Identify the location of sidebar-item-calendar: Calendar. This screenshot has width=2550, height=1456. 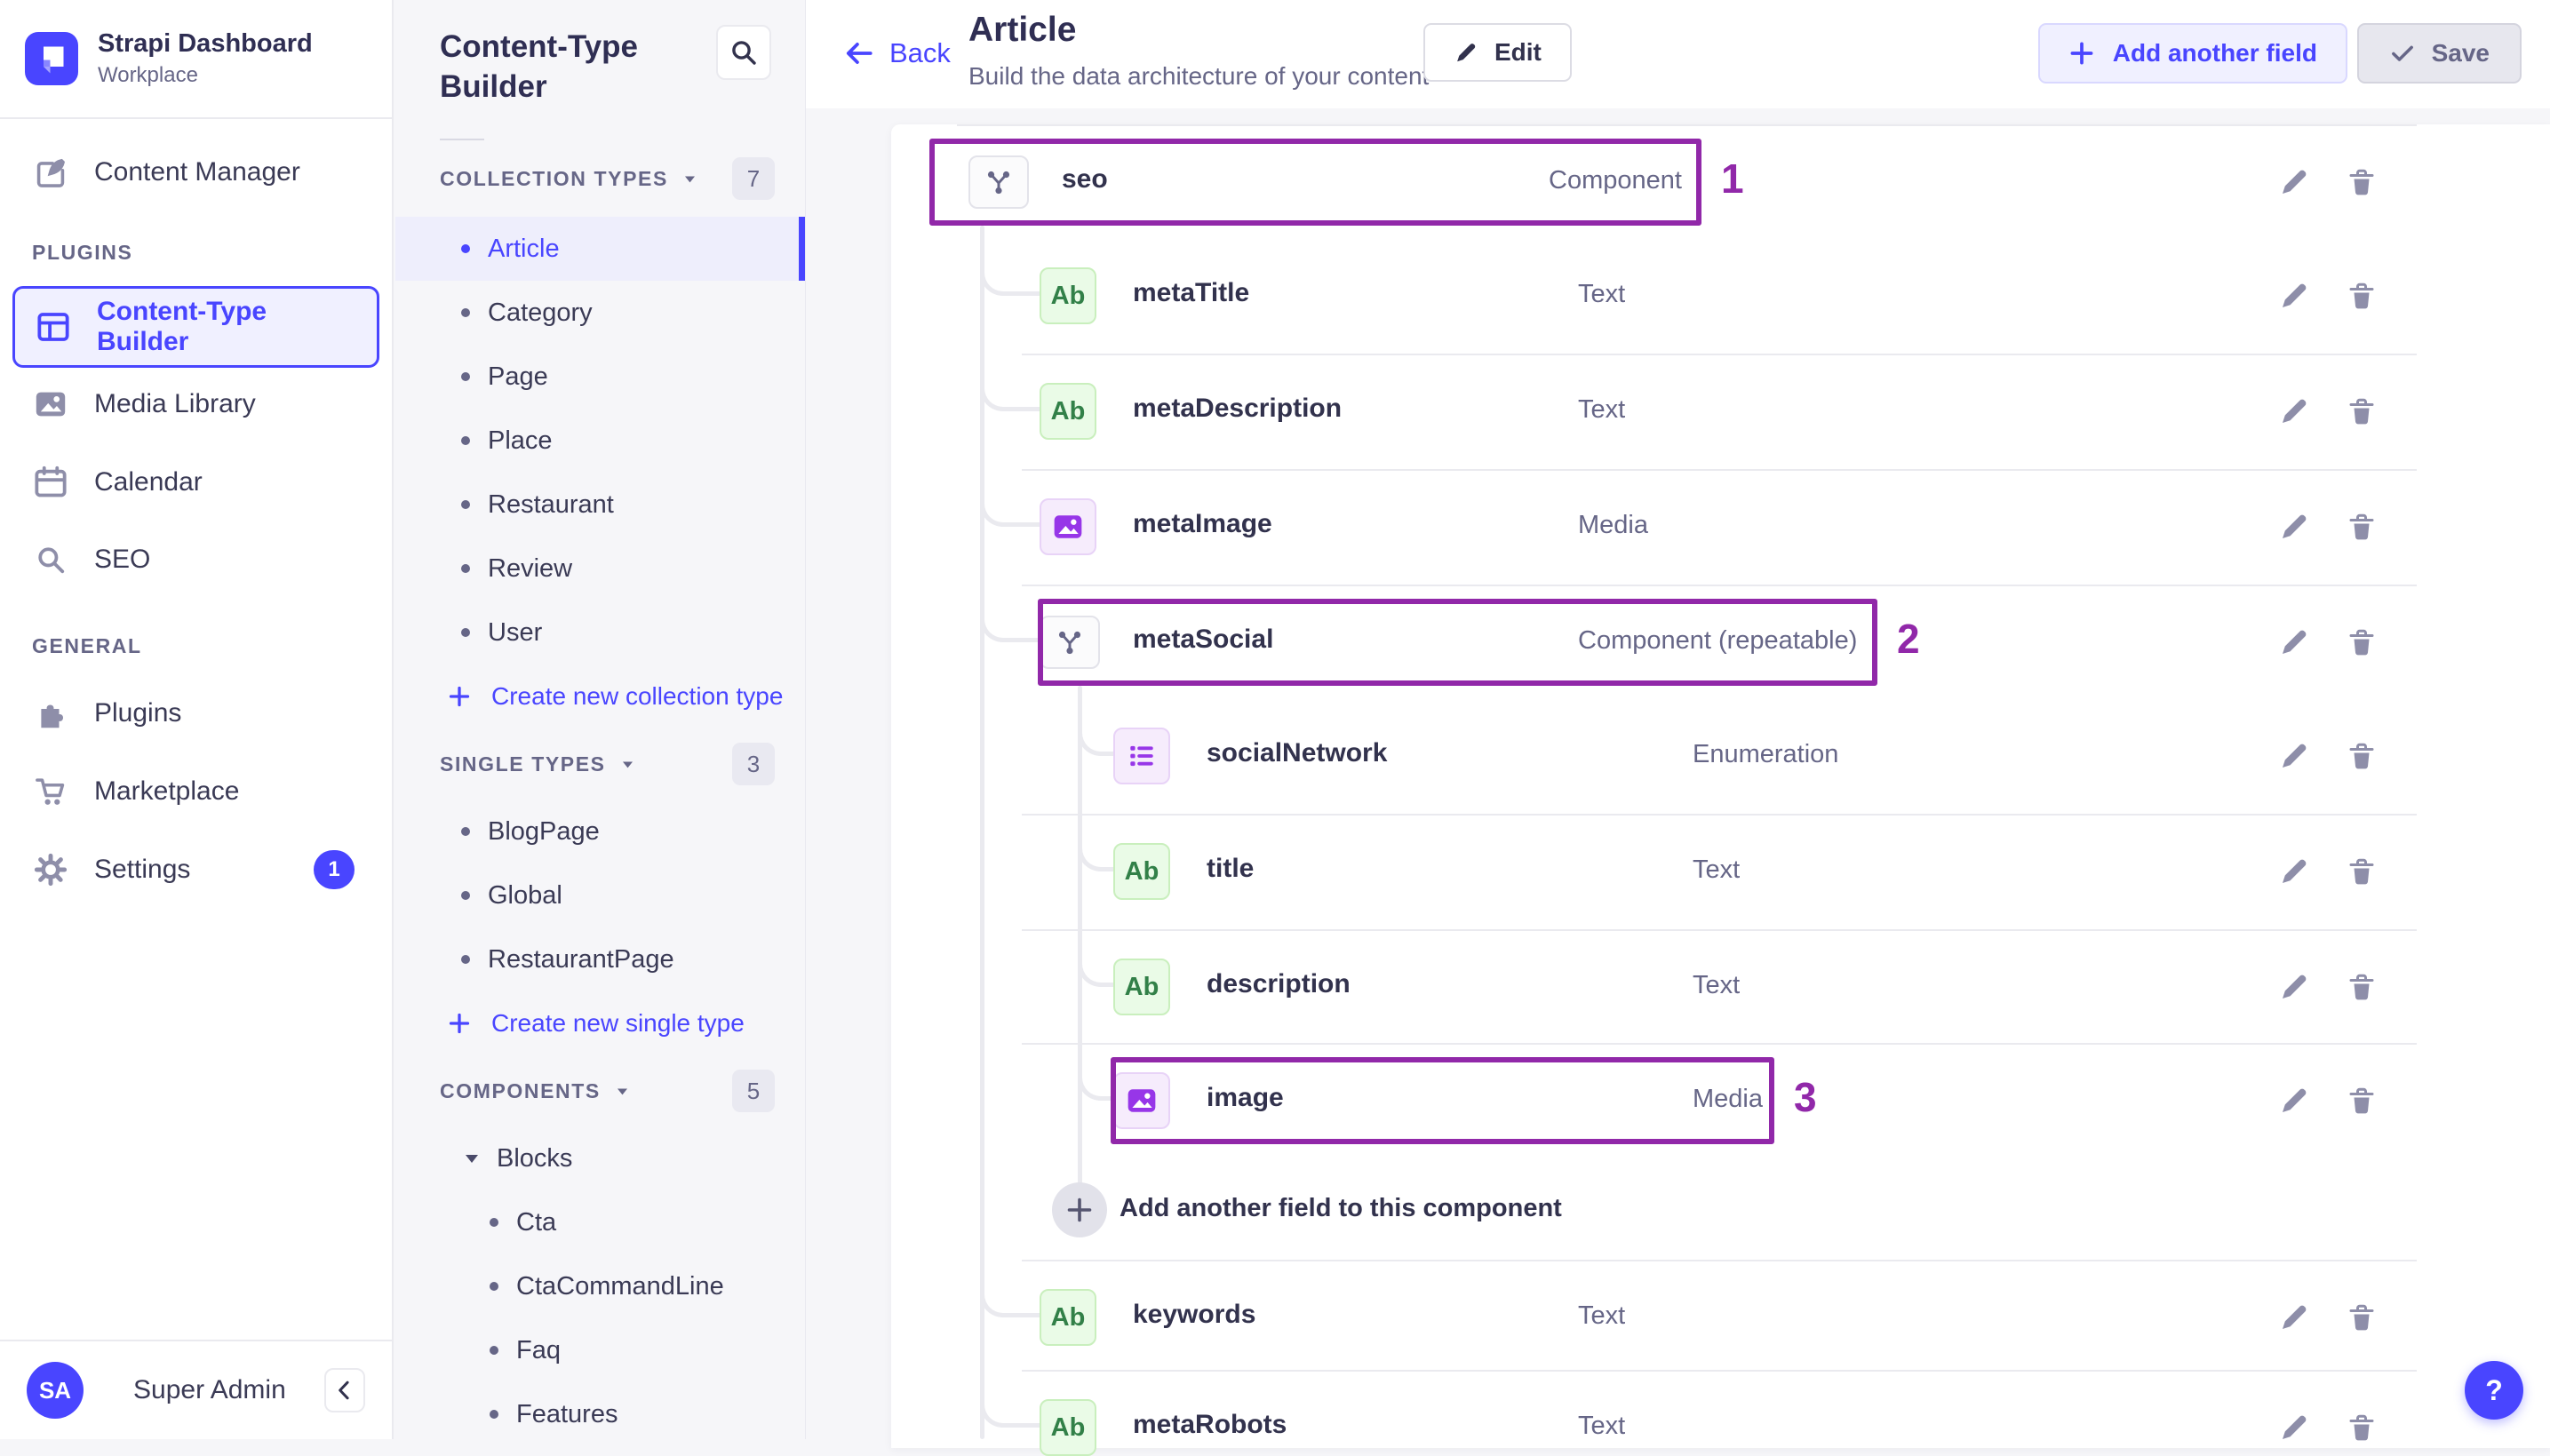
(195, 482).